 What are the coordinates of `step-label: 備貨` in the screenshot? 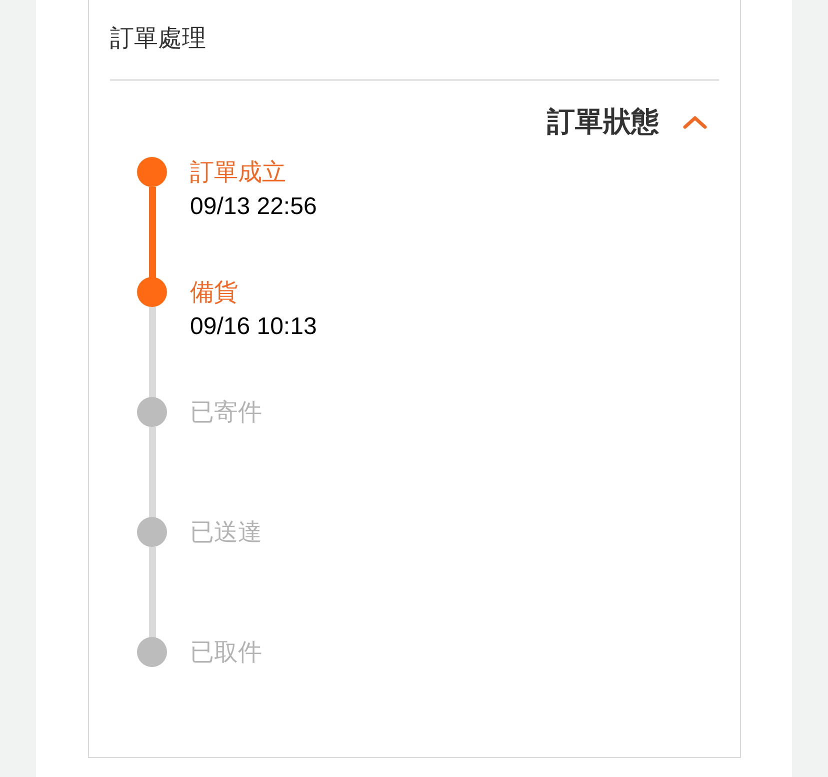 It's located at (214, 293).